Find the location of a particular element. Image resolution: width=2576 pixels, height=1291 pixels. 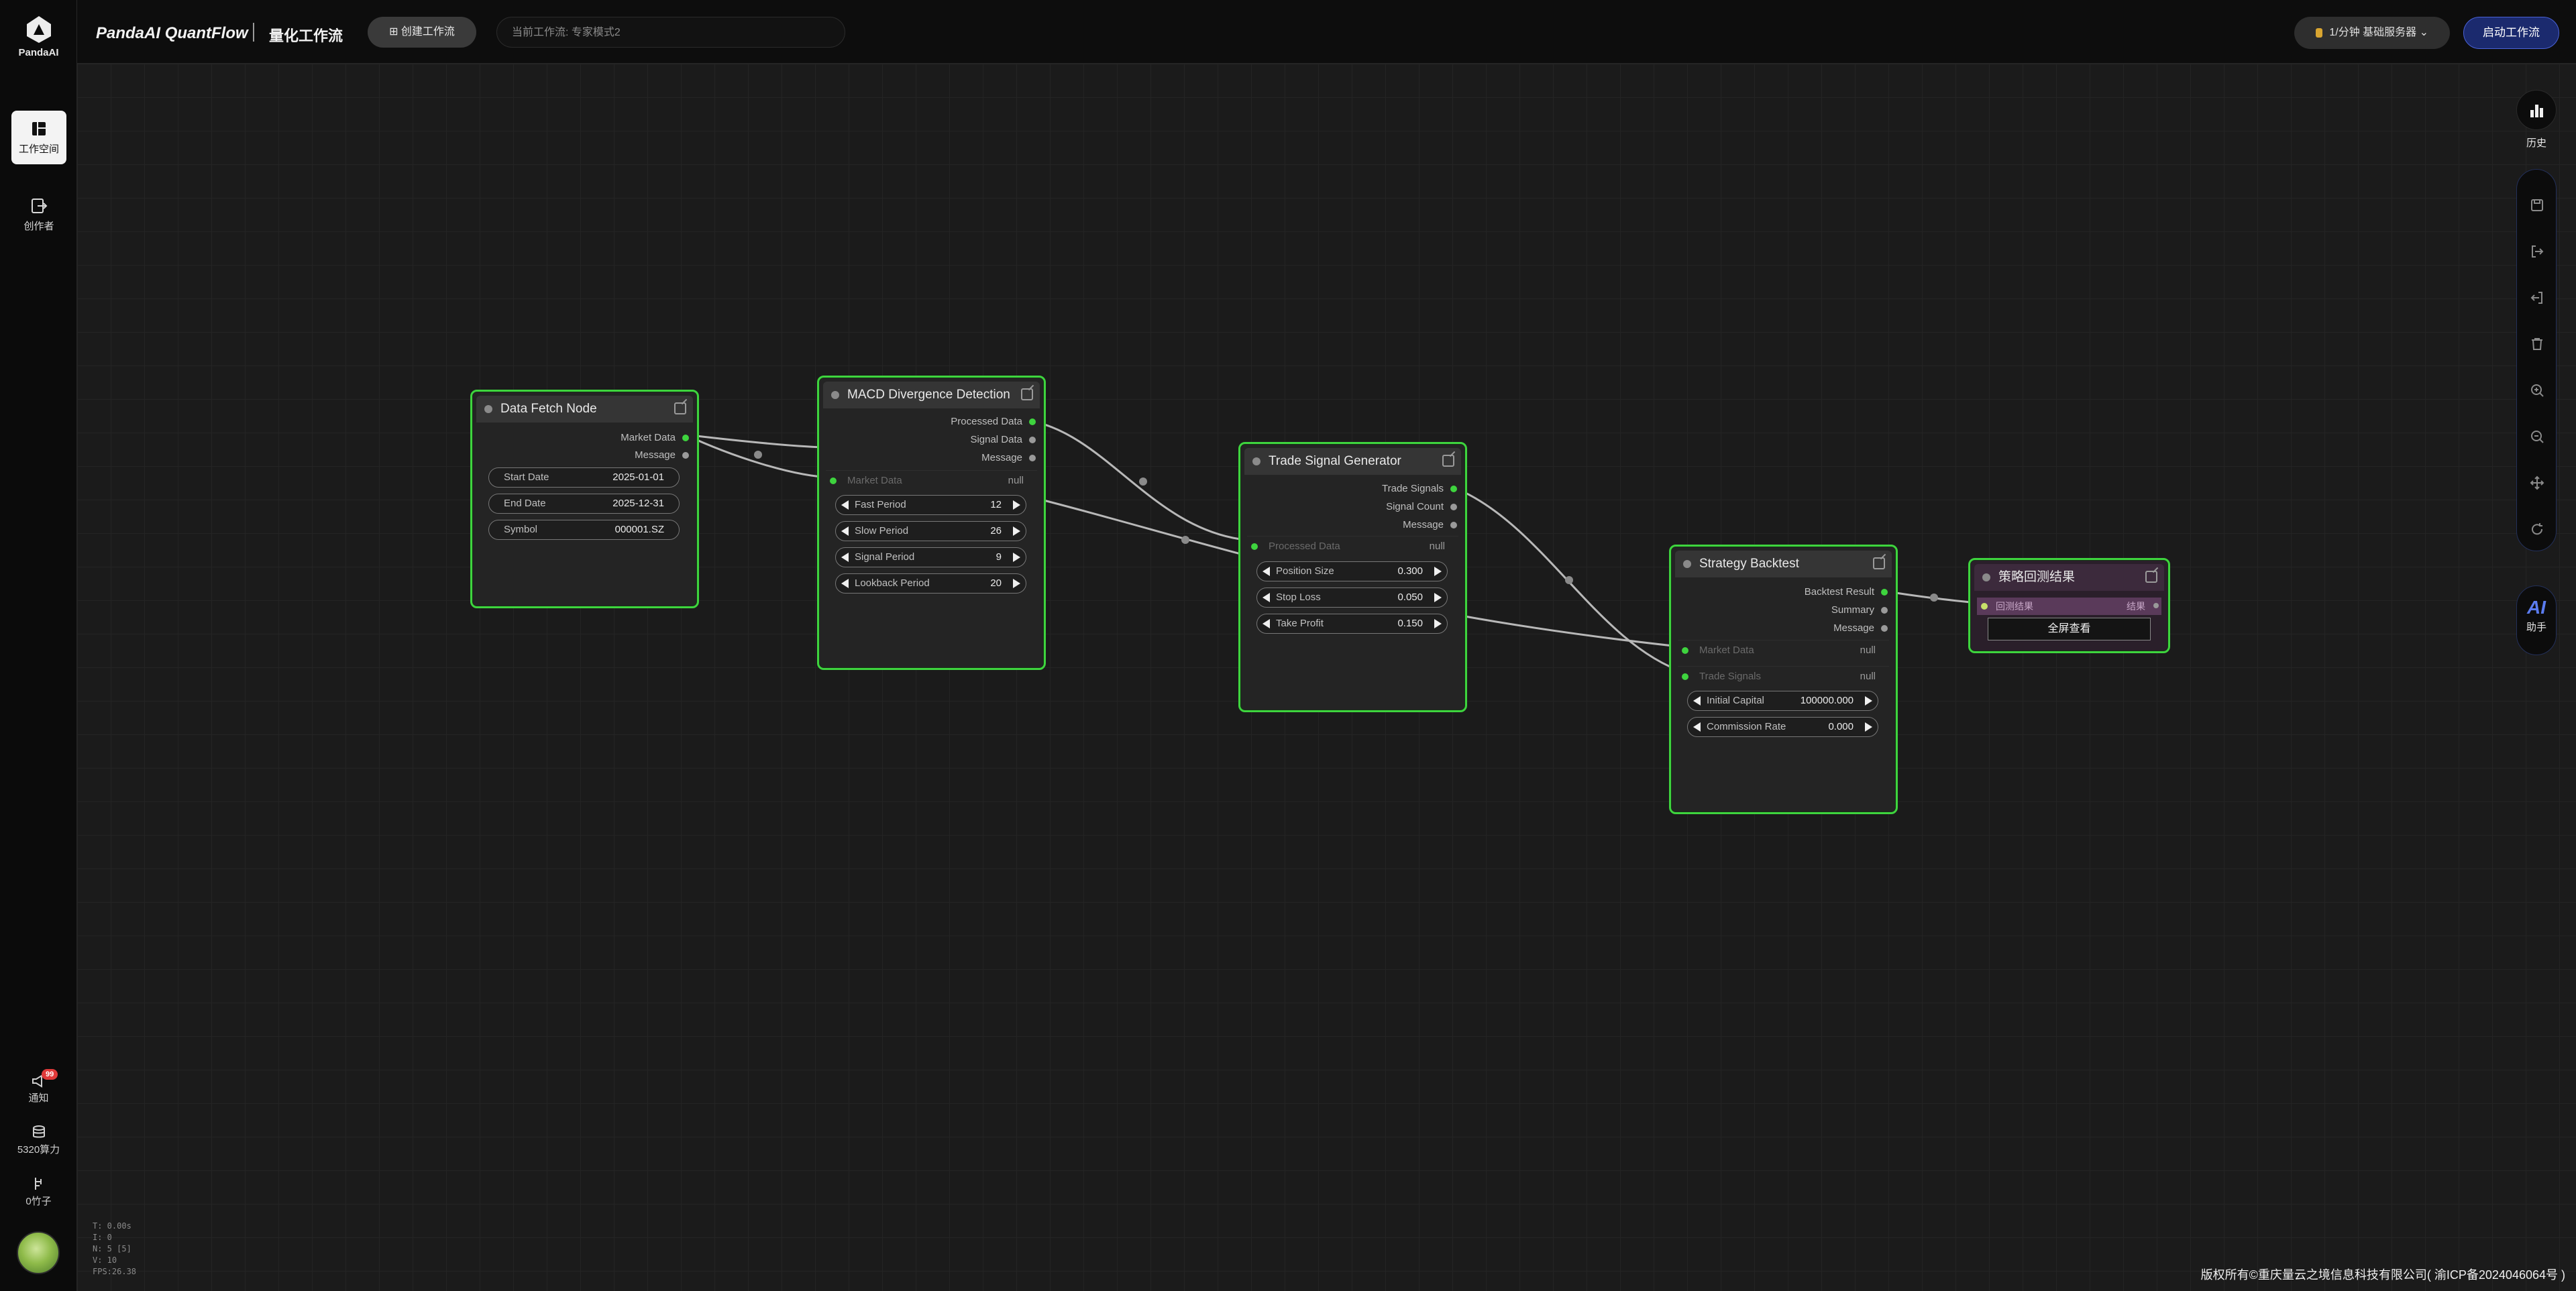

signal-period-stepper: Signal Period 9 is located at coordinates (930, 557).